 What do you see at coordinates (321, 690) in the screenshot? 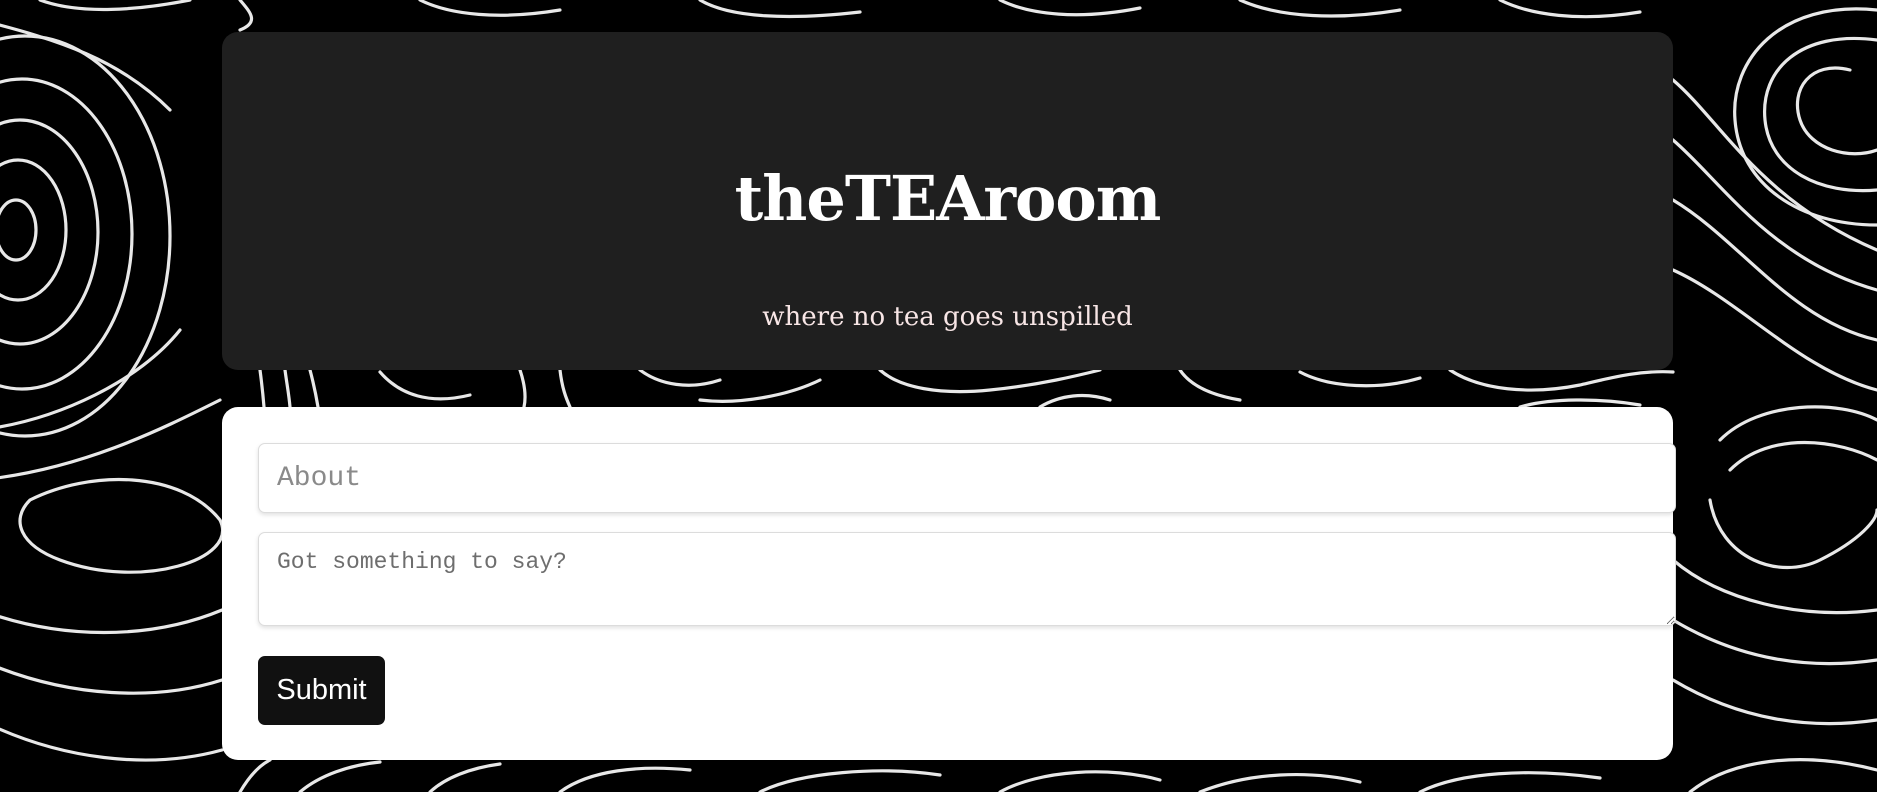
I see `submit-button: Submit` at bounding box center [321, 690].